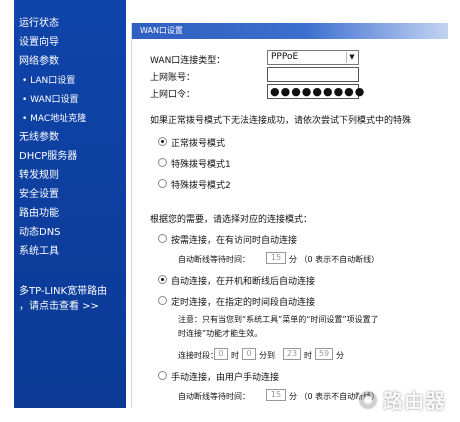 The width and height of the screenshot is (460, 422). Describe the element at coordinates (198, 144) in the screenshot. I see `dial-mode-normal-label: 正常拨号模式` at that location.